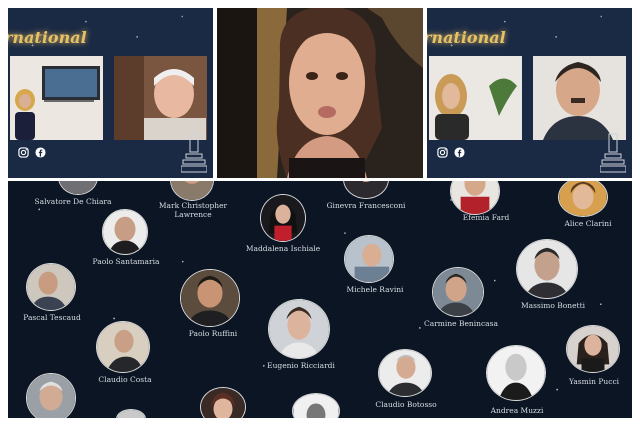 The height and width of the screenshot is (425, 640). Describe the element at coordinates (125, 379) in the screenshot. I see `guest-name: Claudio Costa` at that location.